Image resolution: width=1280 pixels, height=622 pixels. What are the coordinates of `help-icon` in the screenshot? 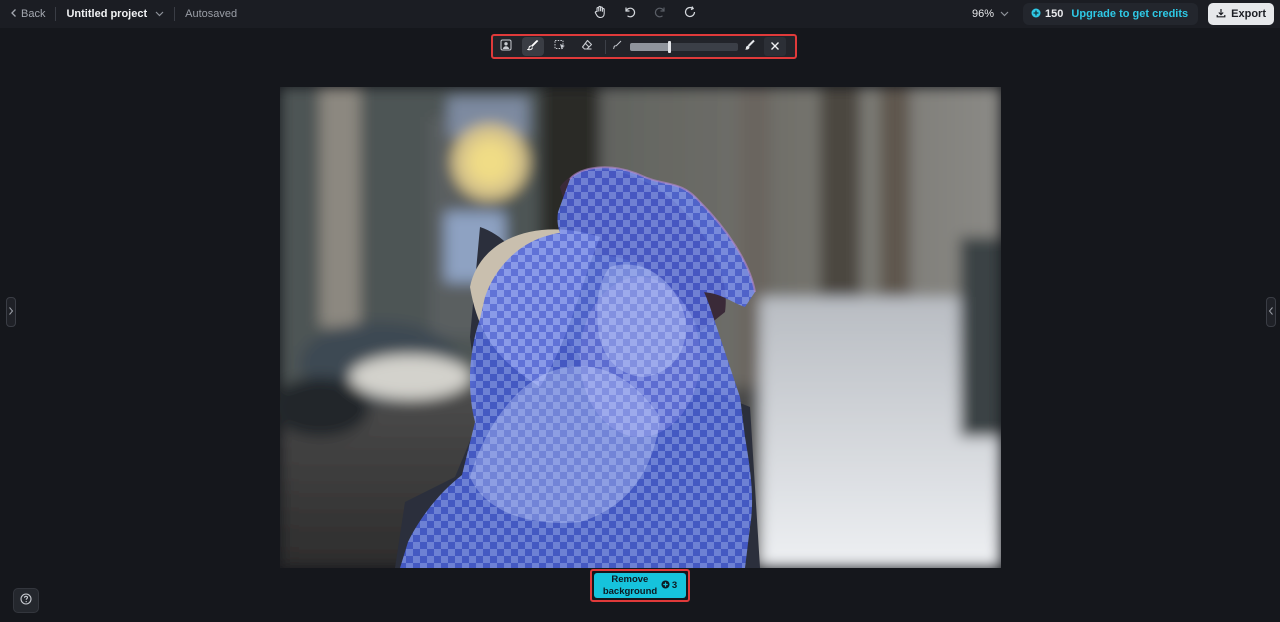 It's located at (26, 601).